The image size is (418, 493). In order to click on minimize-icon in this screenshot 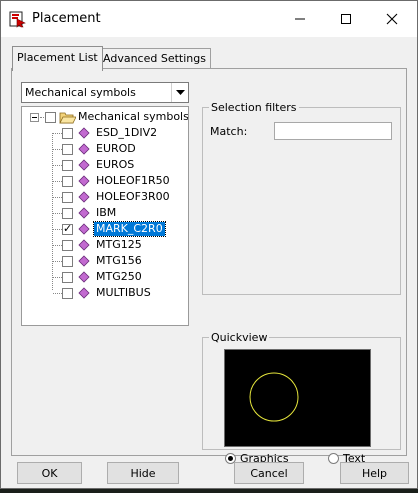, I will do `click(300, 19)`.